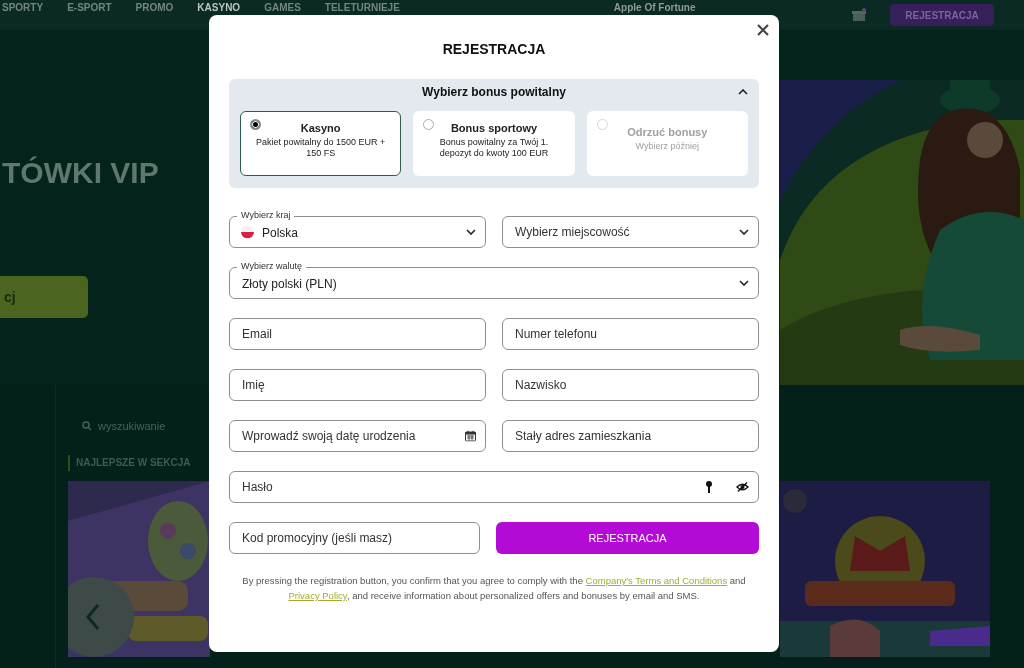 The height and width of the screenshot is (668, 1024). What do you see at coordinates (656, 580) in the screenshot?
I see `policy-link: Company's Terms and Conditions` at bounding box center [656, 580].